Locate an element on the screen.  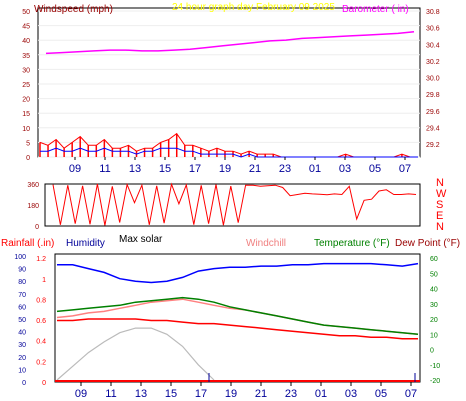
temperature-axis-label: Temperature (°F) is located at coordinates (352, 243).